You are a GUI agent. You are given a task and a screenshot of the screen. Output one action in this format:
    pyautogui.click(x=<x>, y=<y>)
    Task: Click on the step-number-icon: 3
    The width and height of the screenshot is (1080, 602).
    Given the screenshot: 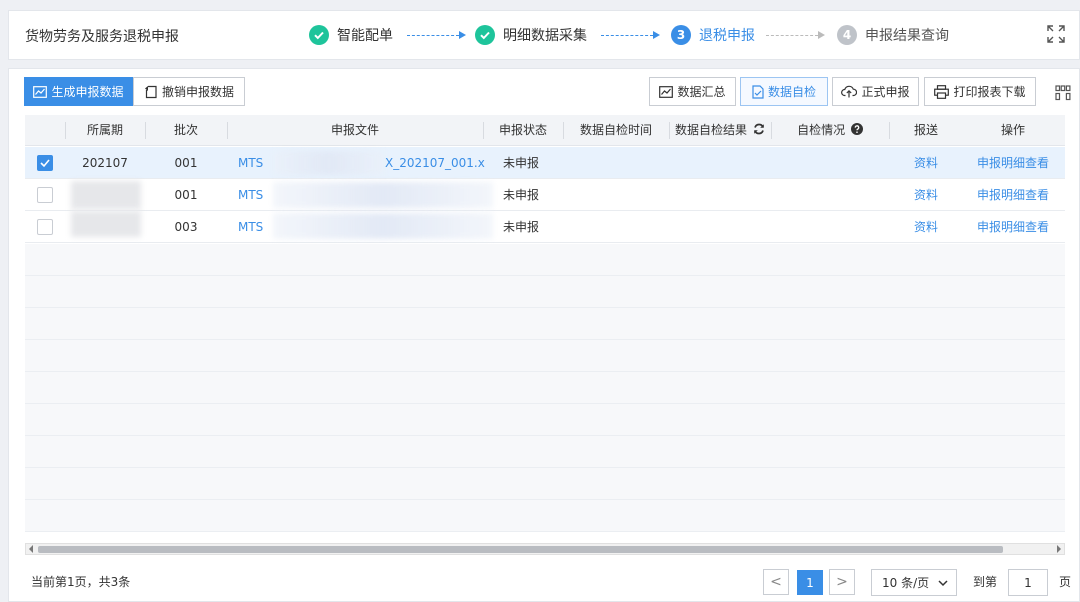 What is the action you would take?
    pyautogui.click(x=681, y=35)
    